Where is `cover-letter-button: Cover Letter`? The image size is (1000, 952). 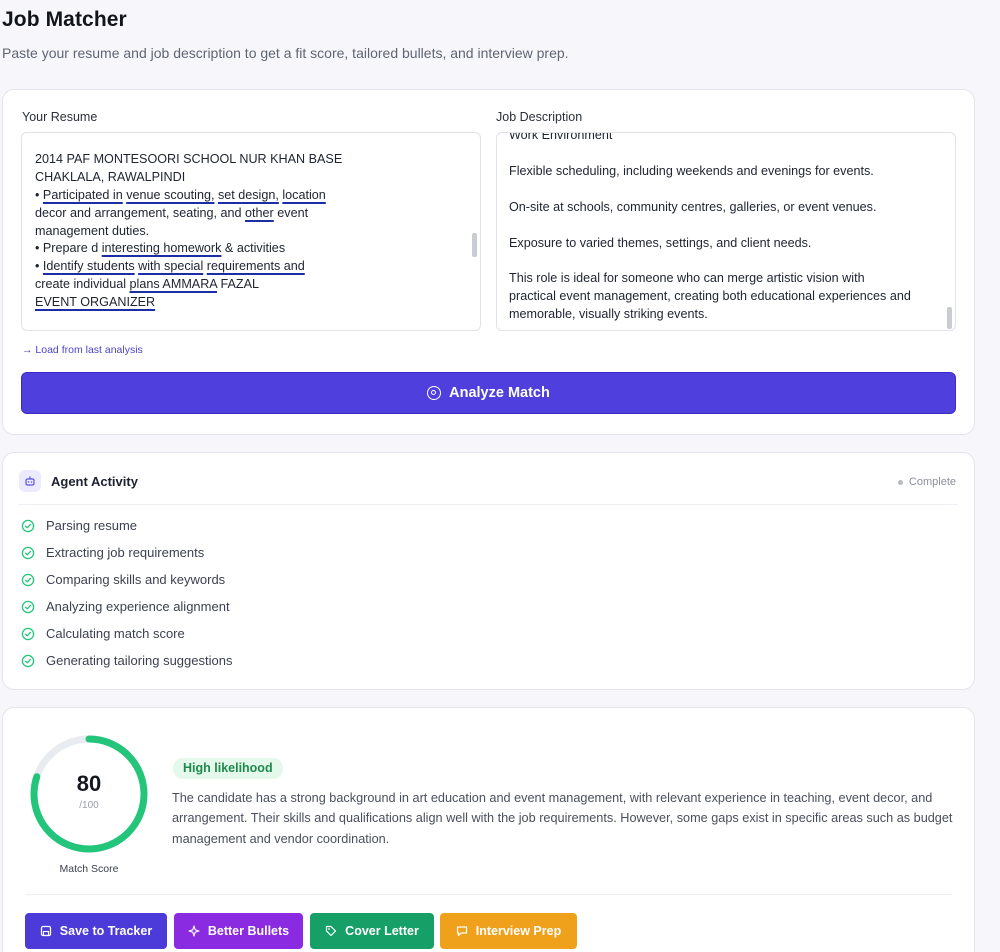
cover-letter-button: Cover Letter is located at coordinates (372, 931).